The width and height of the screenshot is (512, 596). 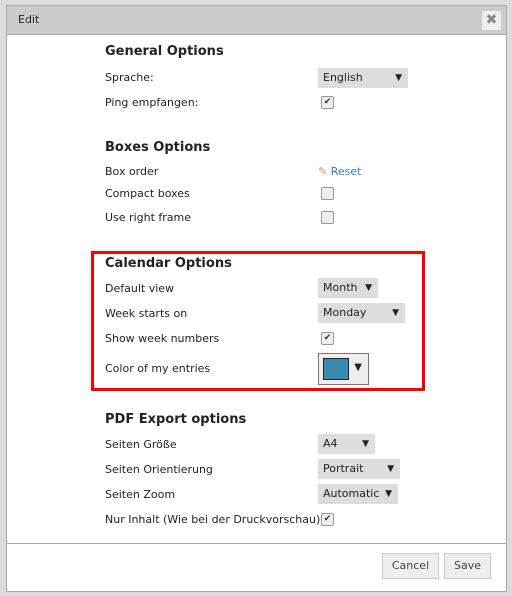 What do you see at coordinates (132, 171) in the screenshot?
I see `box-order-label: Box order` at bounding box center [132, 171].